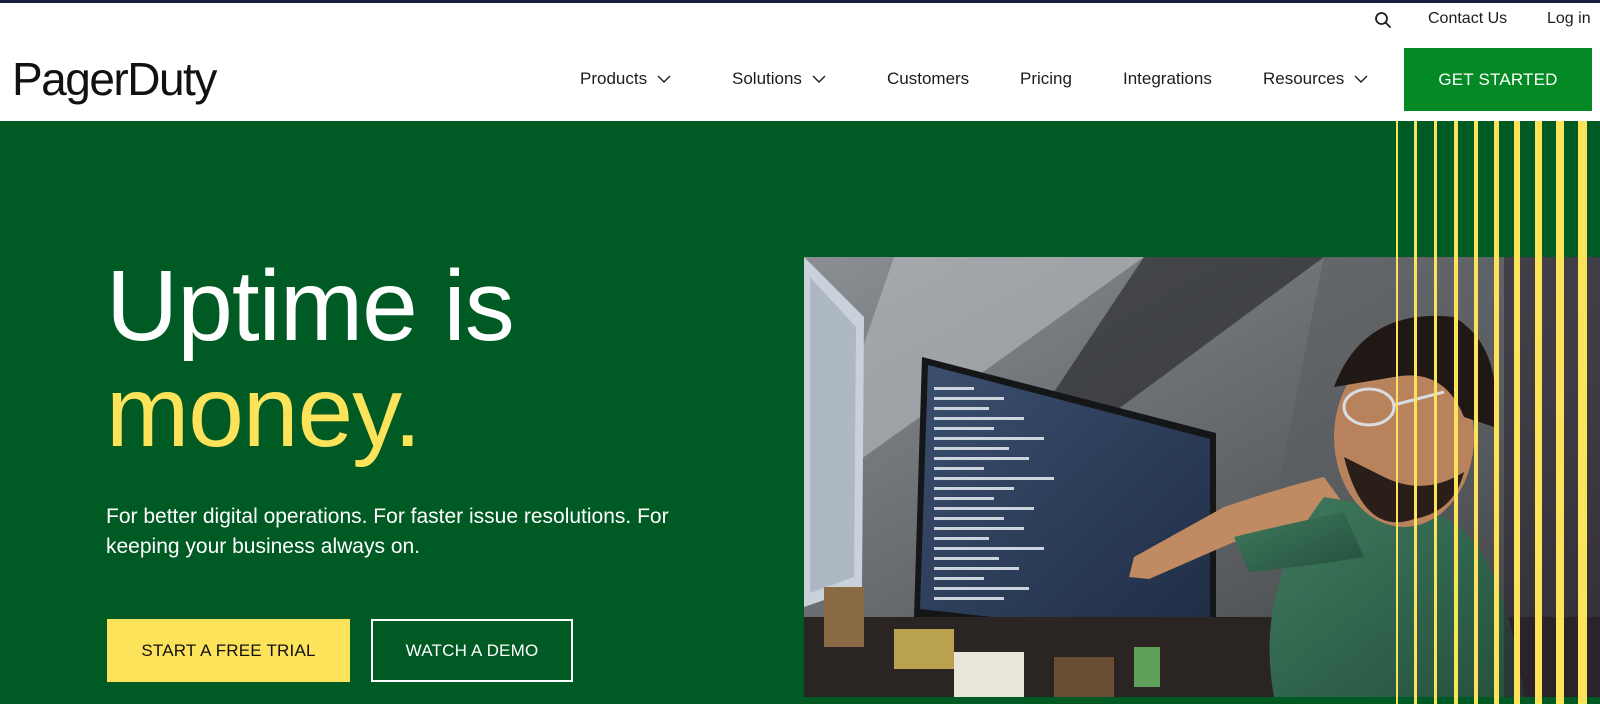 This screenshot has width=1600, height=704. What do you see at coordinates (767, 78) in the screenshot?
I see `nav-solutions-label: Solutions` at bounding box center [767, 78].